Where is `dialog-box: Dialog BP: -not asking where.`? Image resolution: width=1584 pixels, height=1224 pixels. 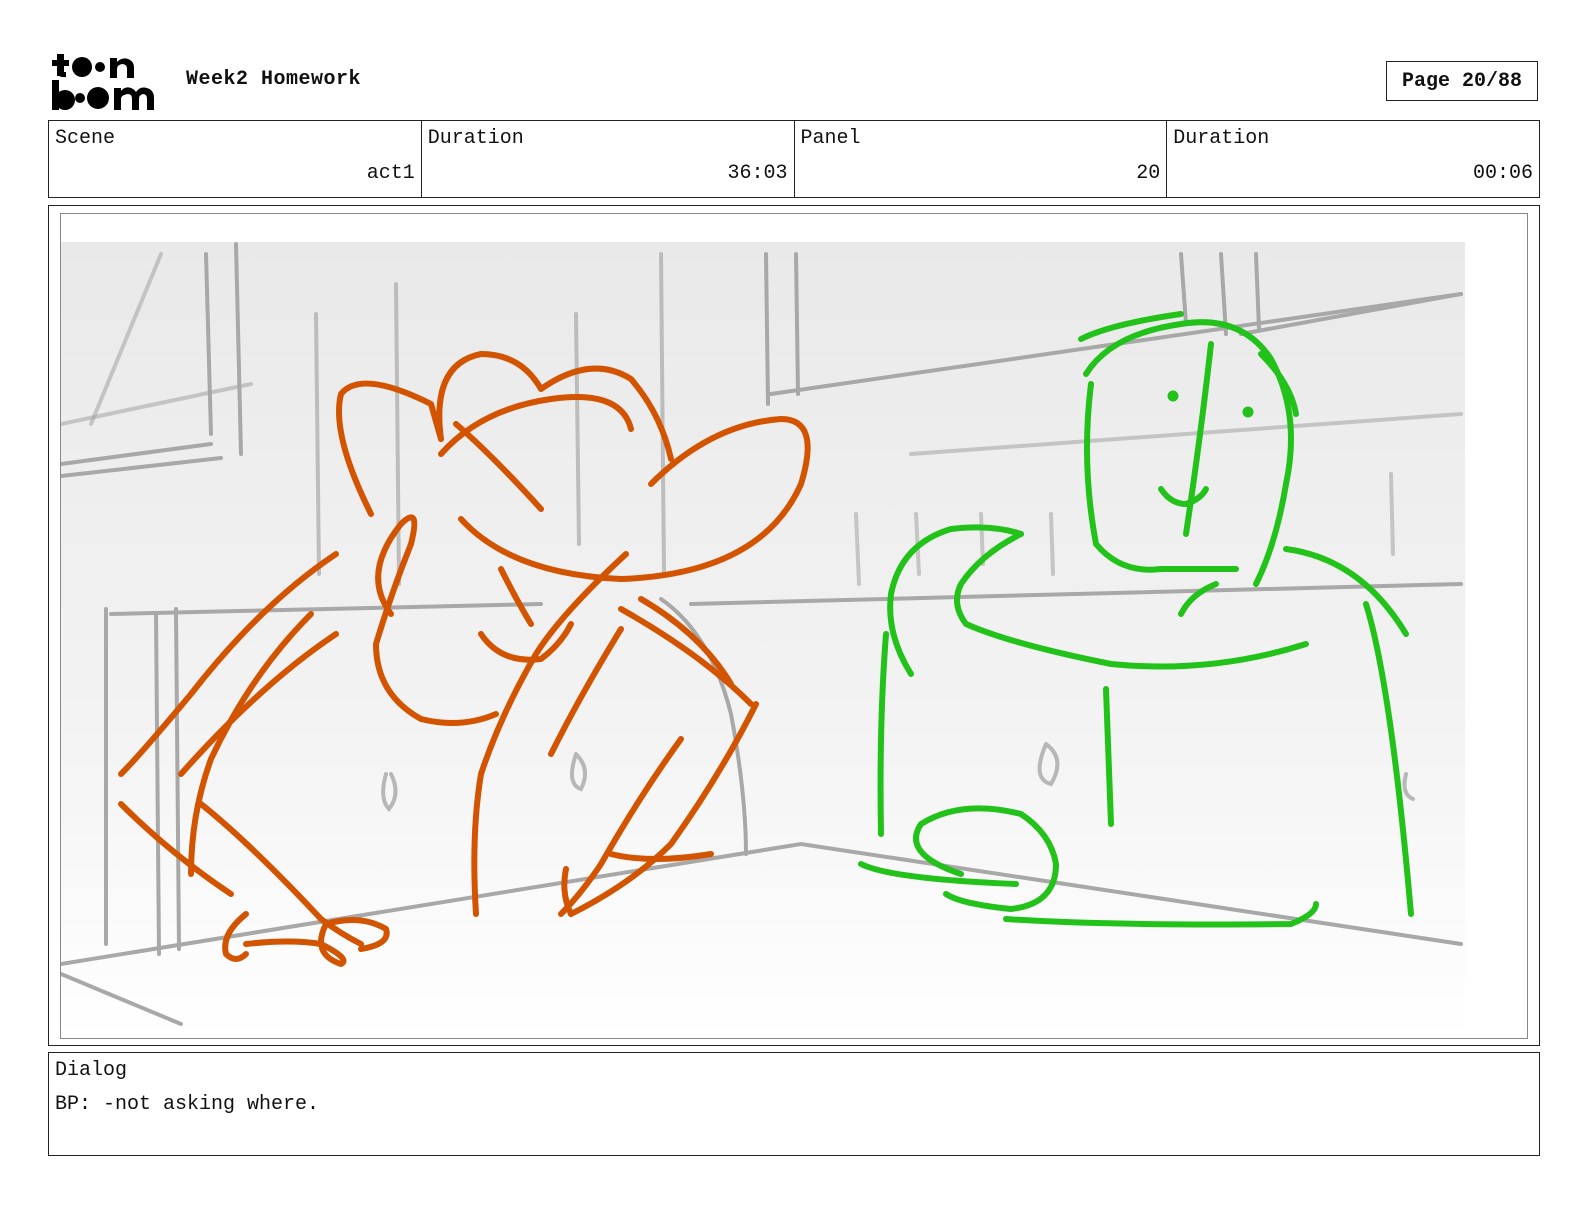 dialog-box: Dialog BP: -not asking where. is located at coordinates (794, 1104).